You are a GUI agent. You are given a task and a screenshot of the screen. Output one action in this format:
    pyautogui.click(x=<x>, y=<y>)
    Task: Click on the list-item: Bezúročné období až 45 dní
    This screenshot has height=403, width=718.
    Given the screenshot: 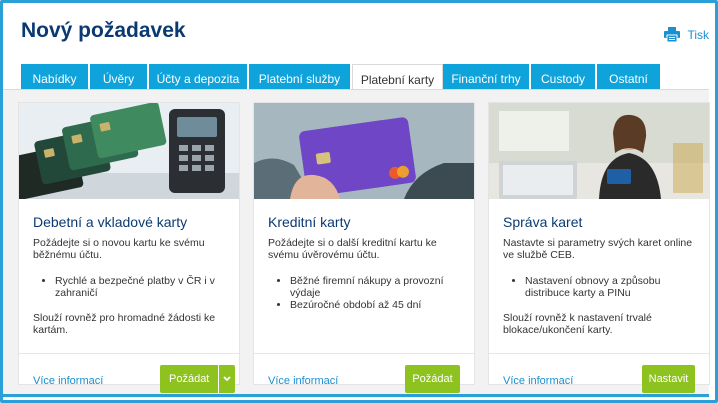 What is the action you would take?
    pyautogui.click(x=379, y=305)
    